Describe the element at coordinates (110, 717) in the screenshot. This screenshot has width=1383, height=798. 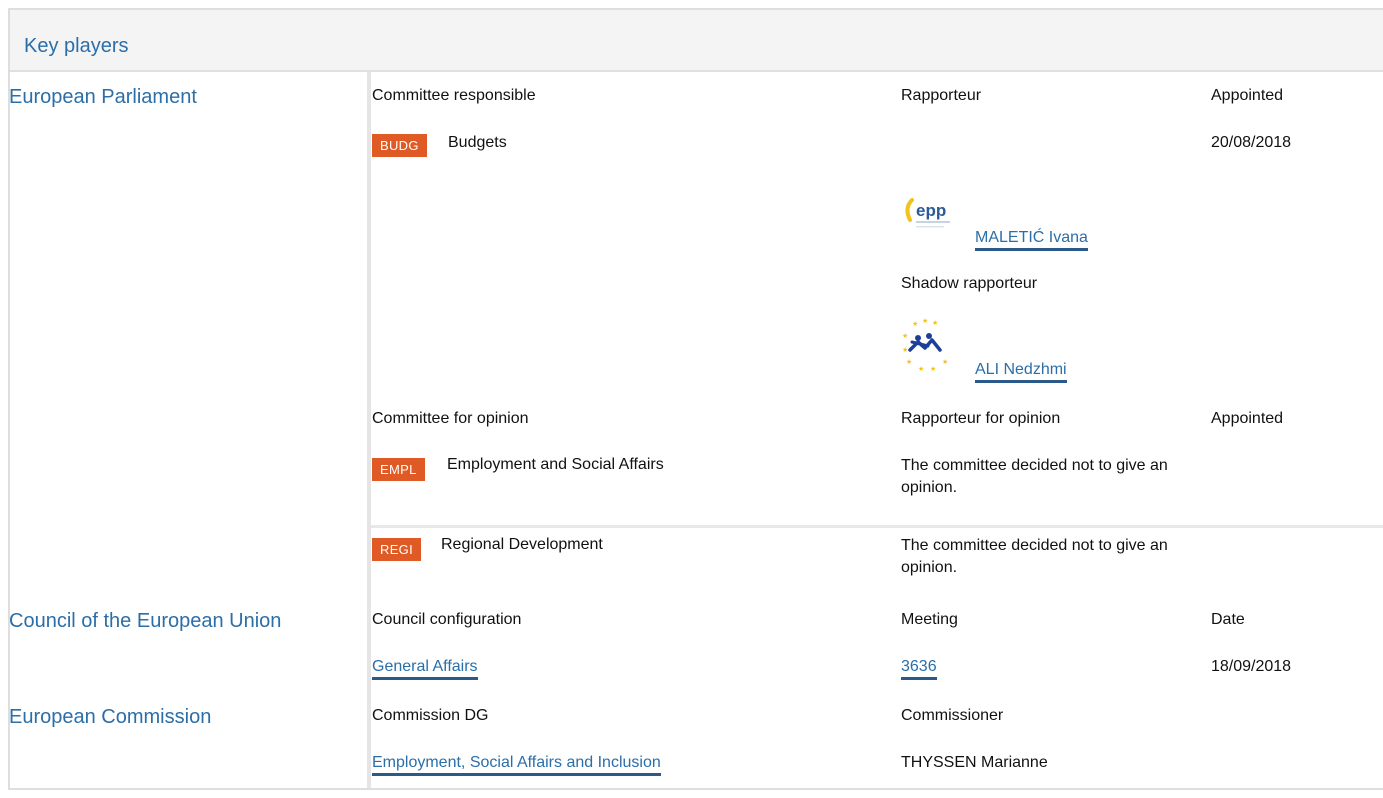
I see `institution-commission: European Commission` at that location.